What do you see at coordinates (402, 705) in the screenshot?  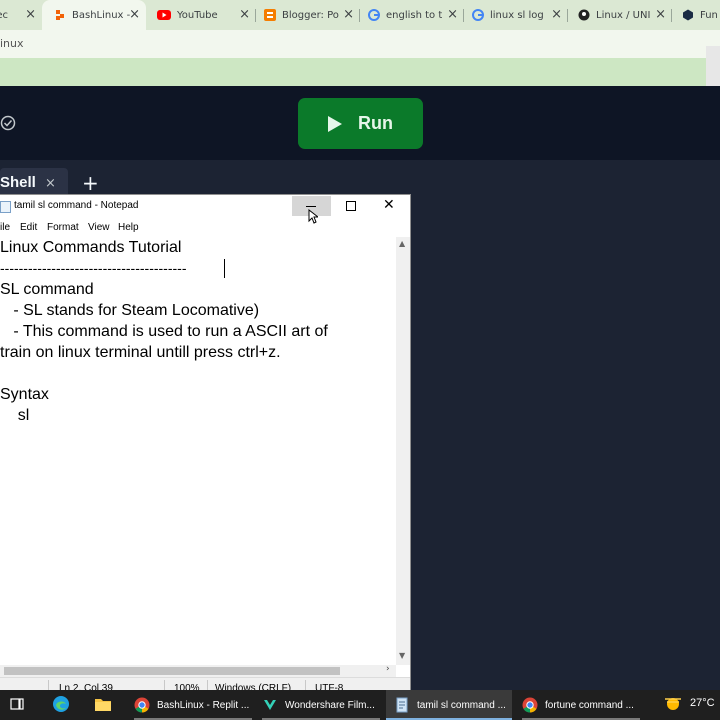 I see `notepad-icon` at bounding box center [402, 705].